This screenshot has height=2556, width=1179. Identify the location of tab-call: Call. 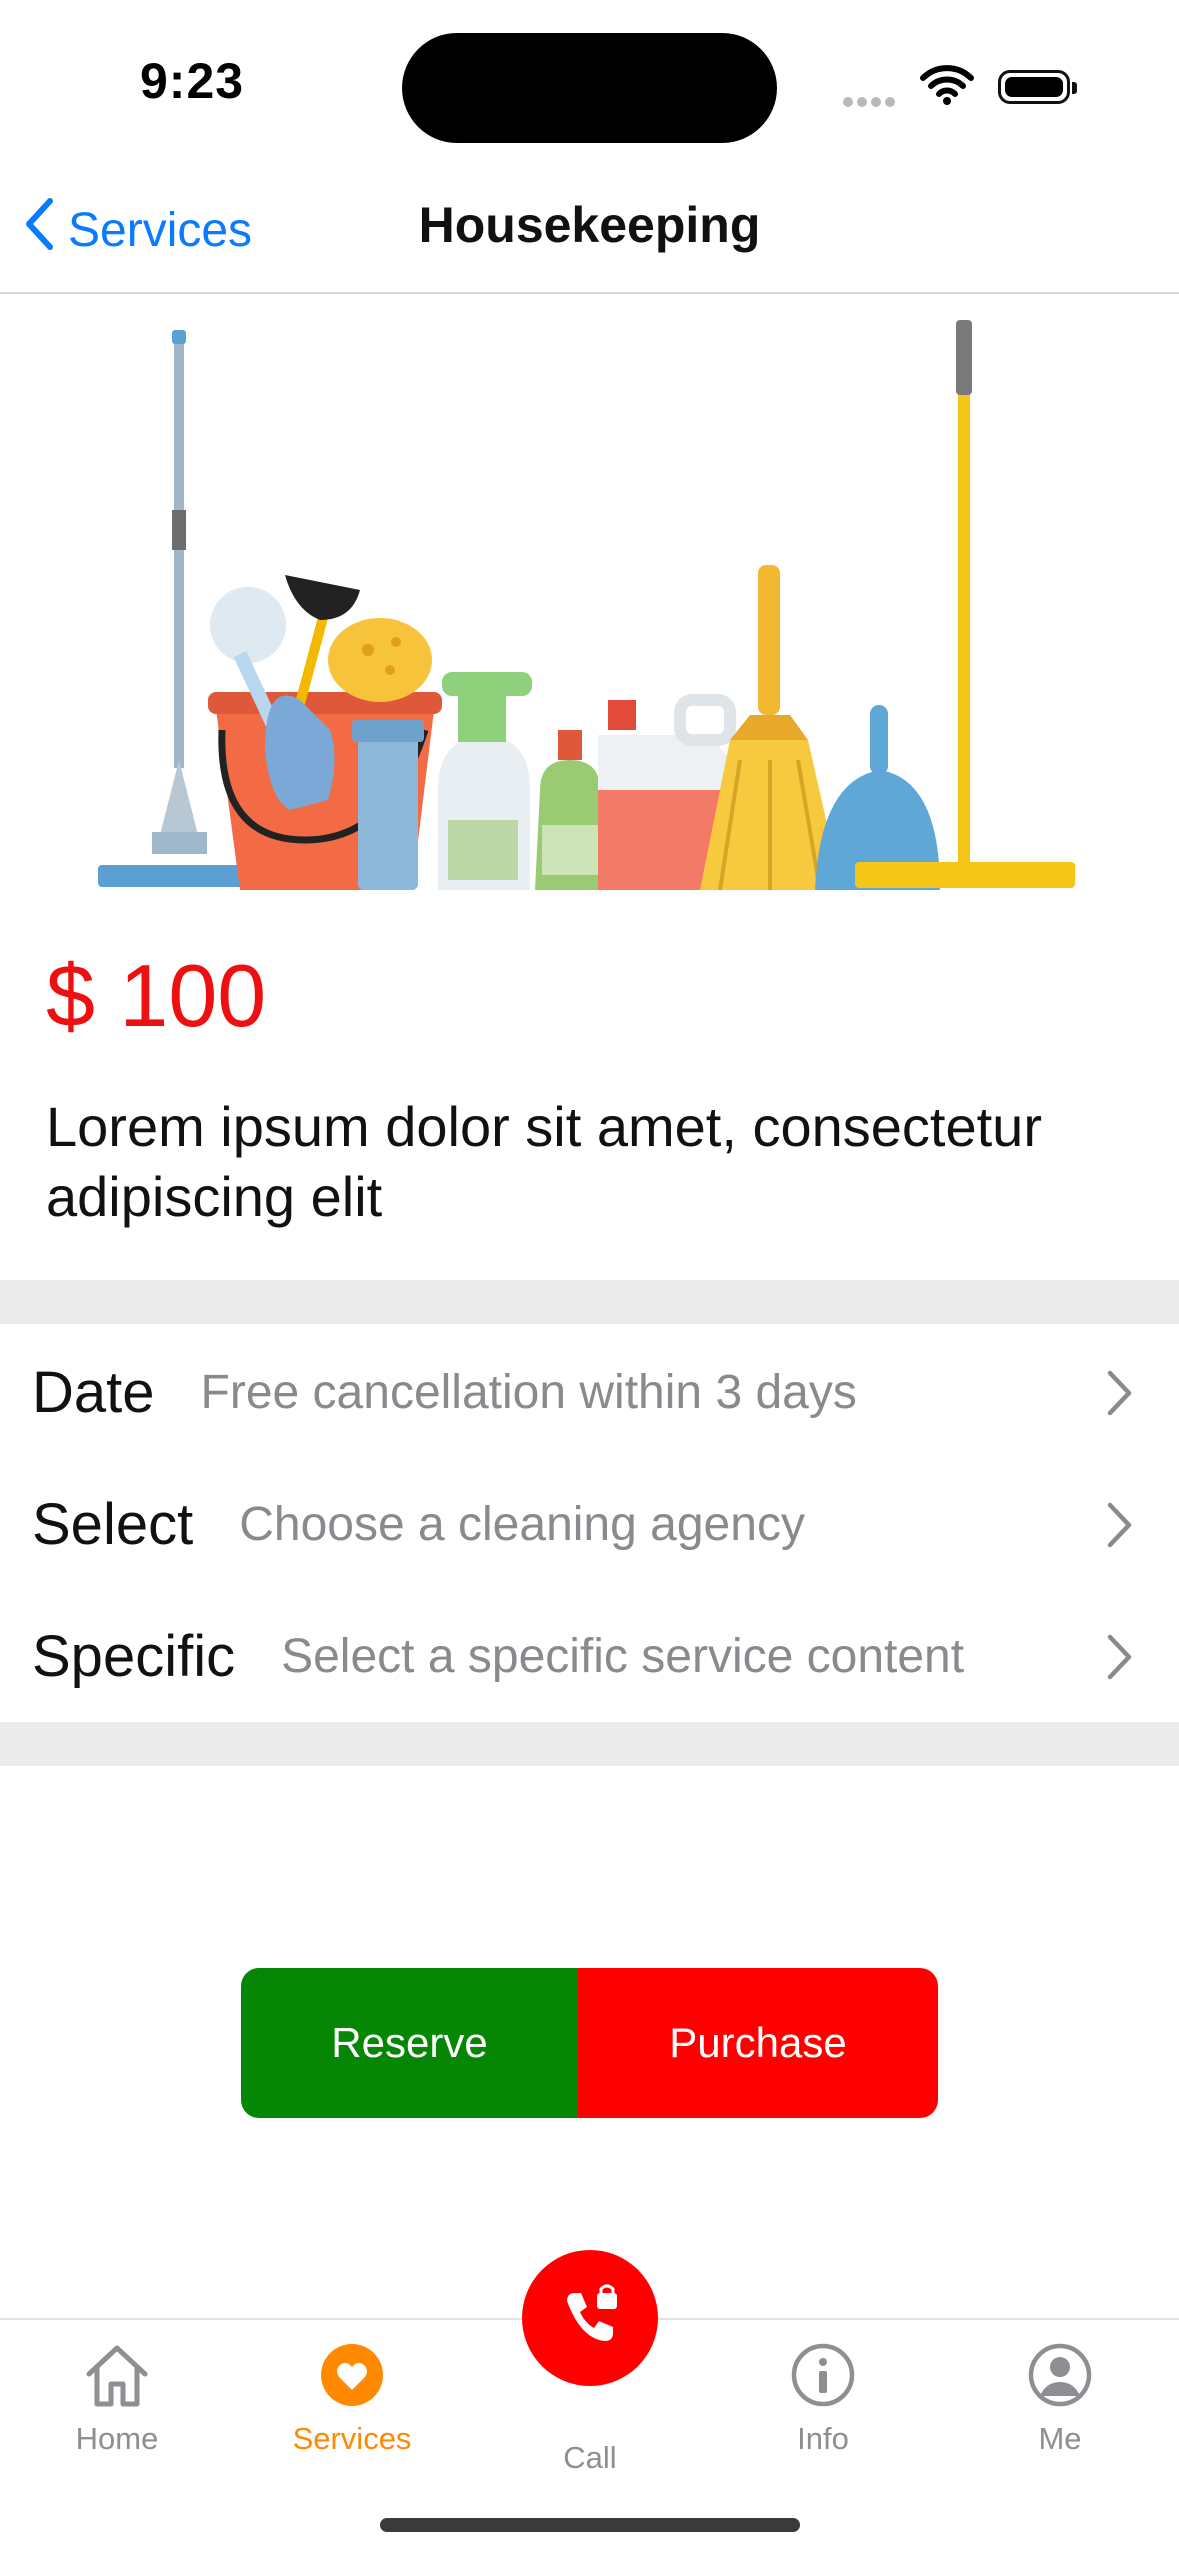
(590, 2455).